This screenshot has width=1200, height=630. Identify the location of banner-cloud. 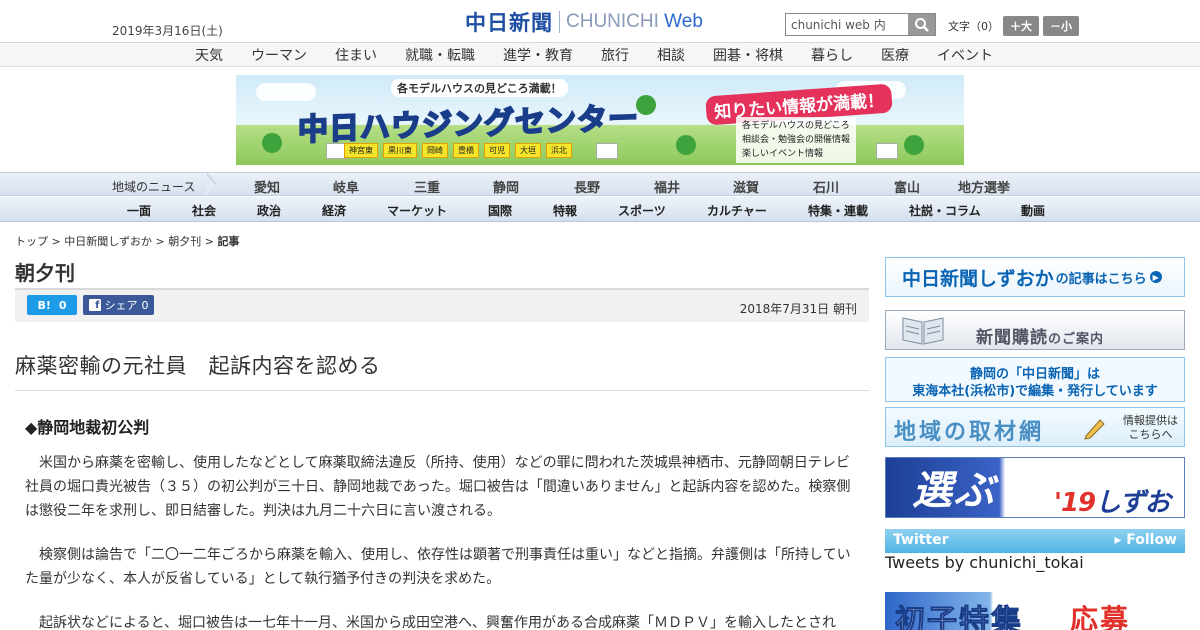
(286, 92).